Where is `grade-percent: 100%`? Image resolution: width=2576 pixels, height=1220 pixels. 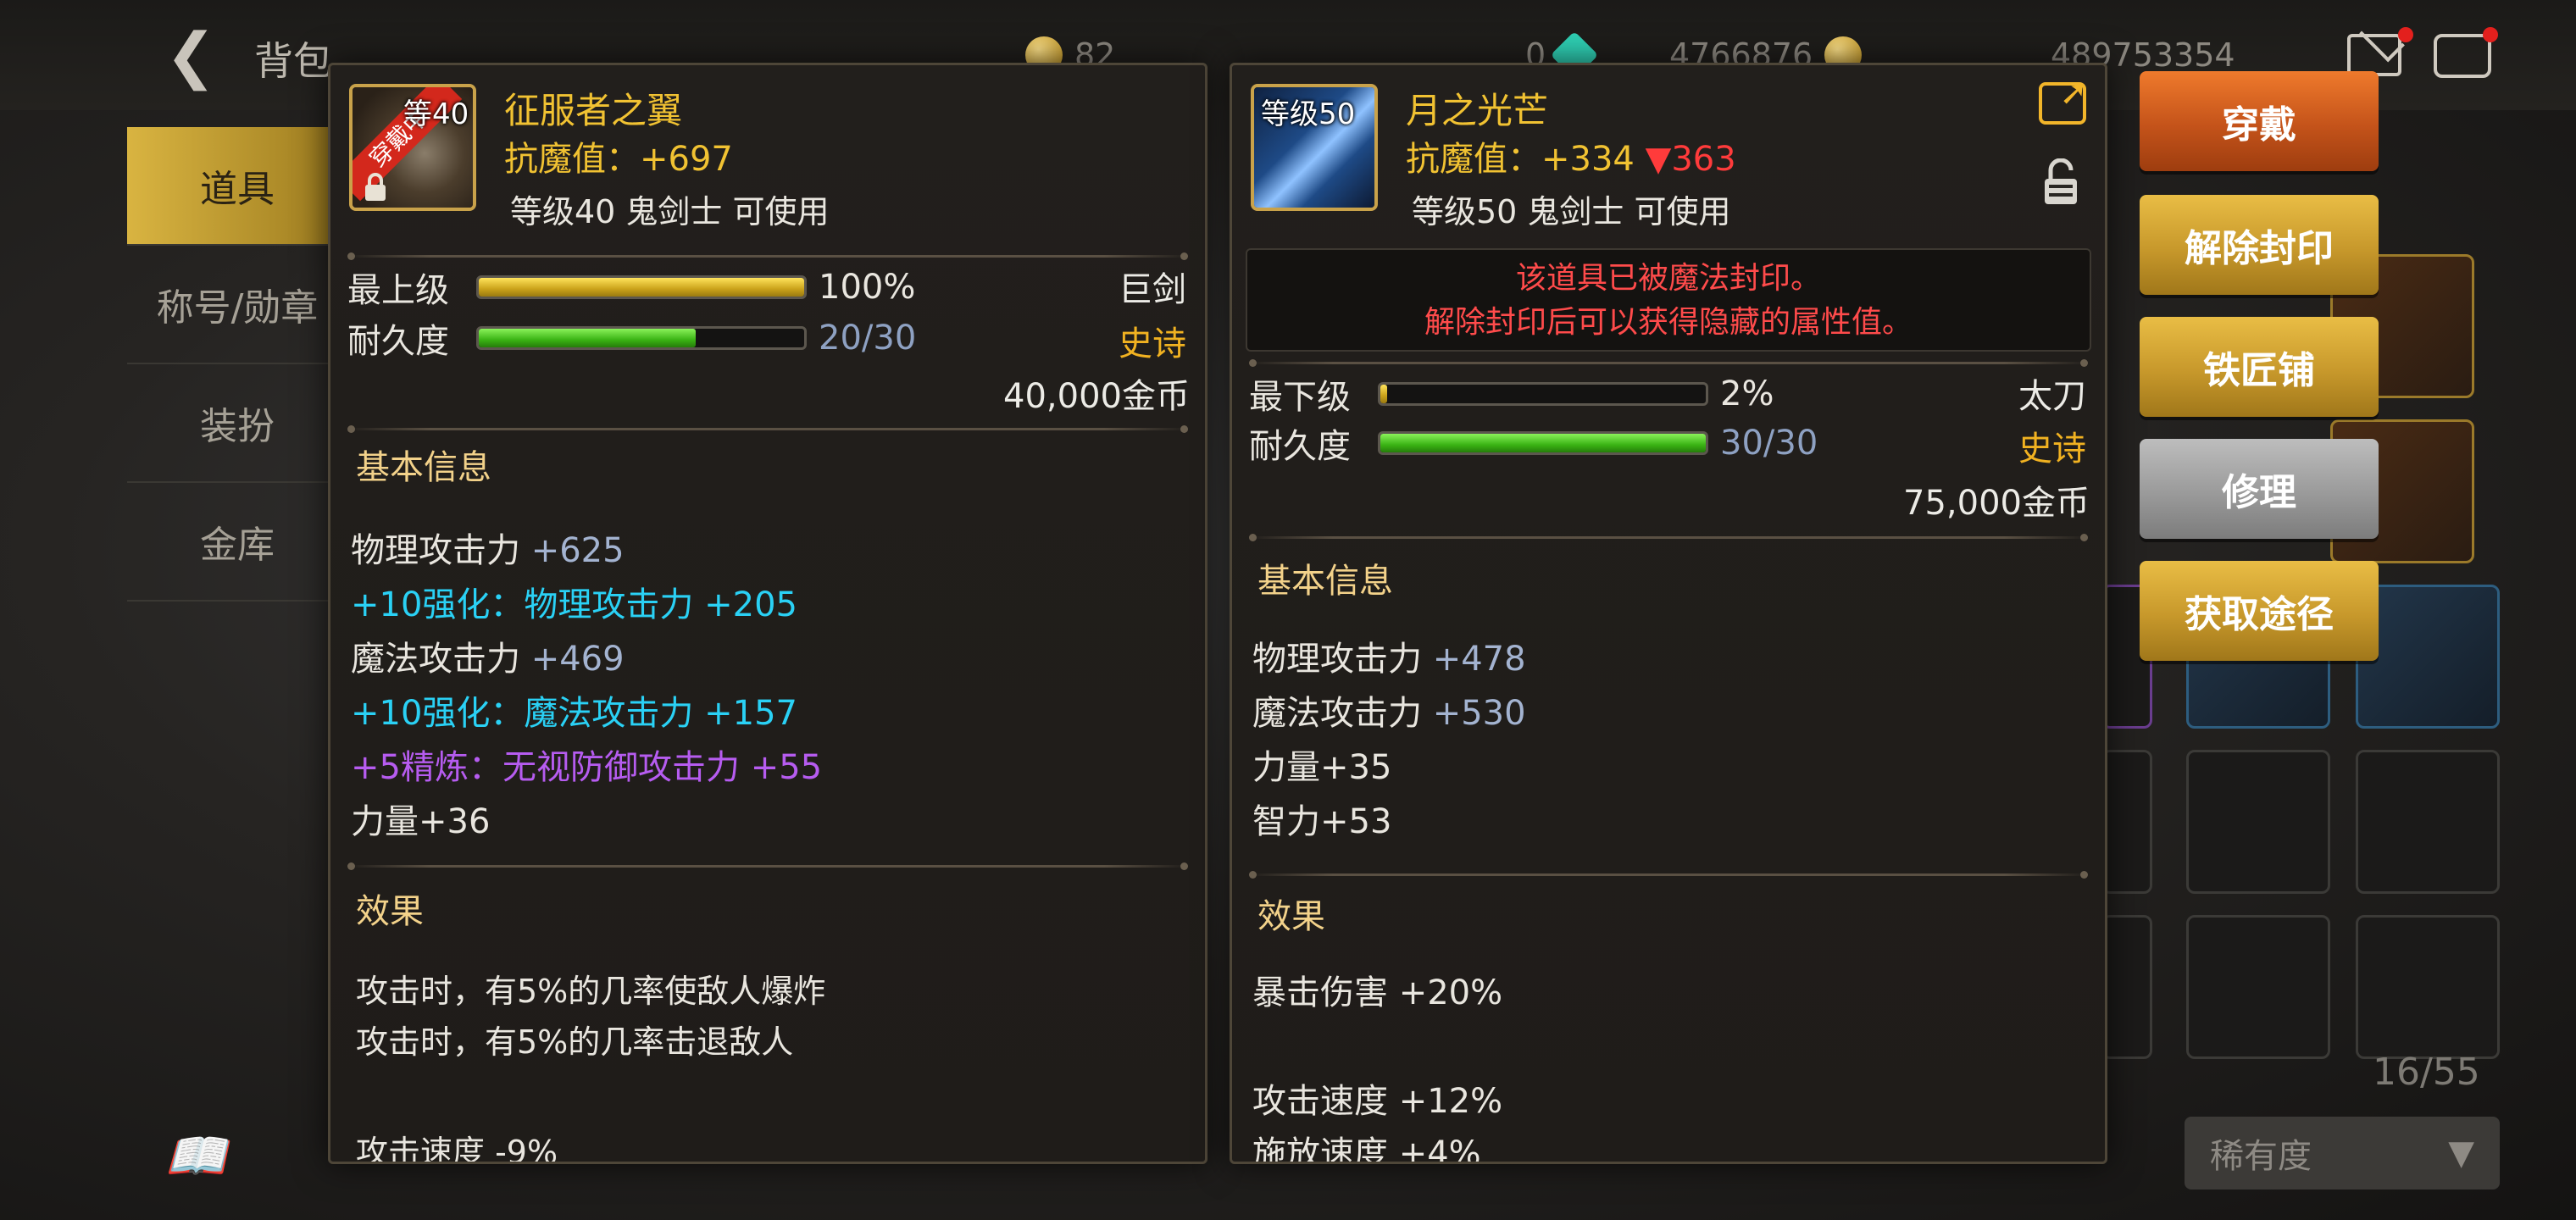 grade-percent: 100% is located at coordinates (867, 287).